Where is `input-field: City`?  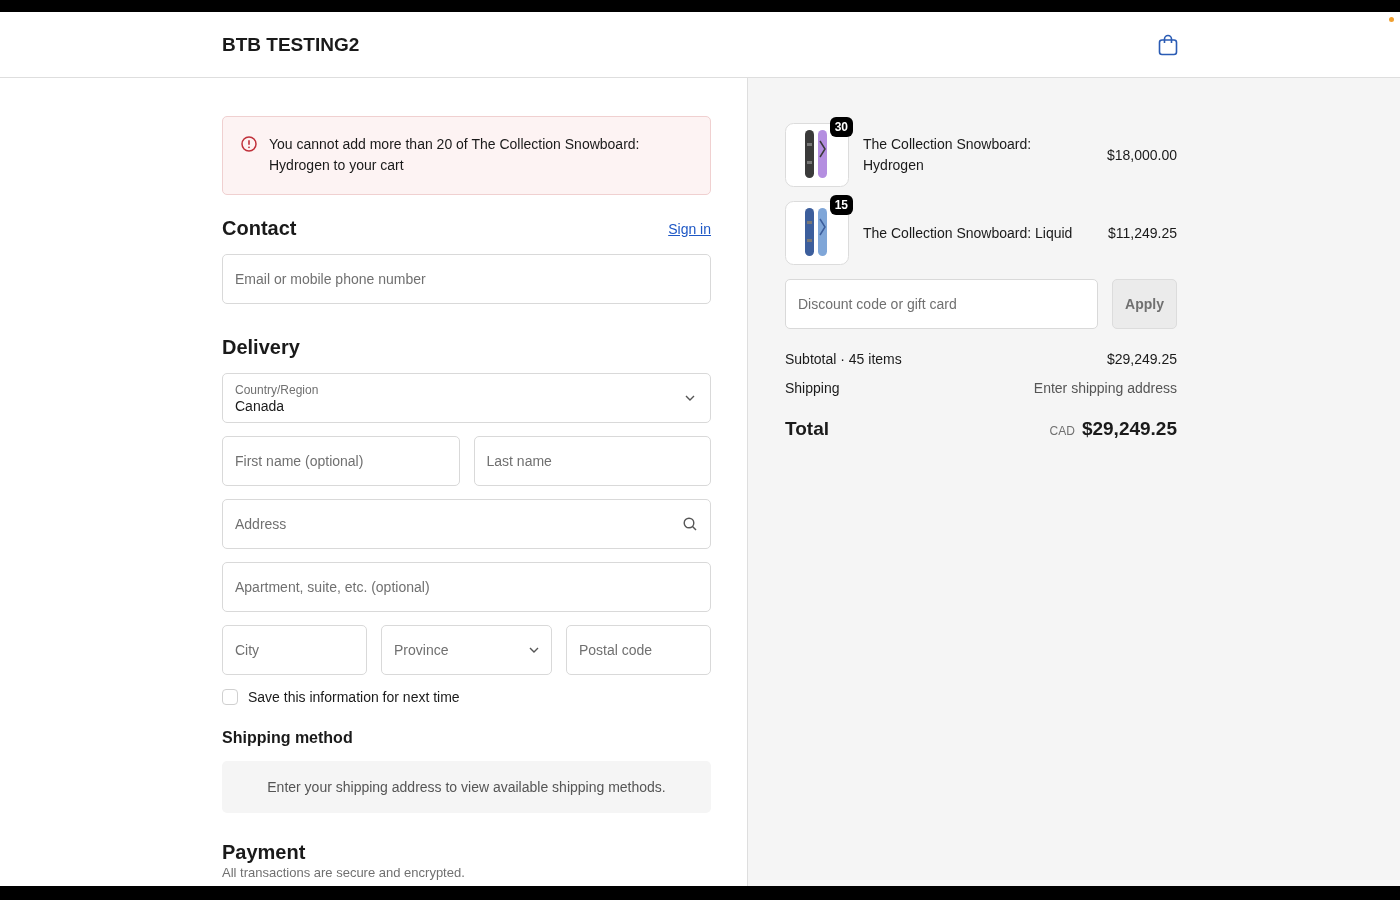 input-field: City is located at coordinates (294, 650).